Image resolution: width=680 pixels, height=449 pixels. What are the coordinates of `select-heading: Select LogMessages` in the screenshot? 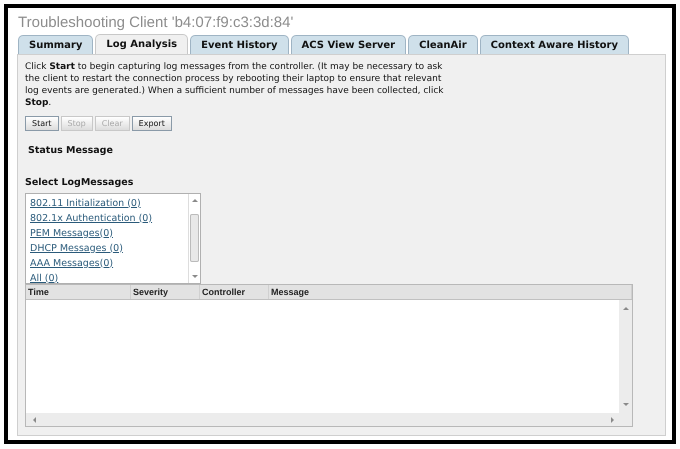 It's located at (79, 183).